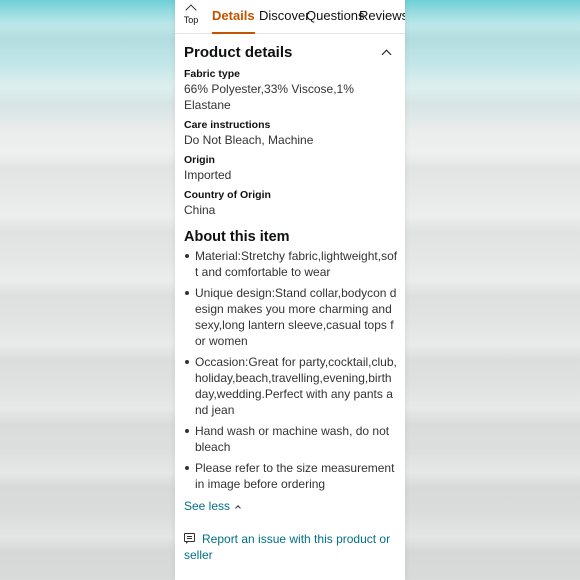  What do you see at coordinates (199, 160) in the screenshot?
I see `detail-label: Origin` at bounding box center [199, 160].